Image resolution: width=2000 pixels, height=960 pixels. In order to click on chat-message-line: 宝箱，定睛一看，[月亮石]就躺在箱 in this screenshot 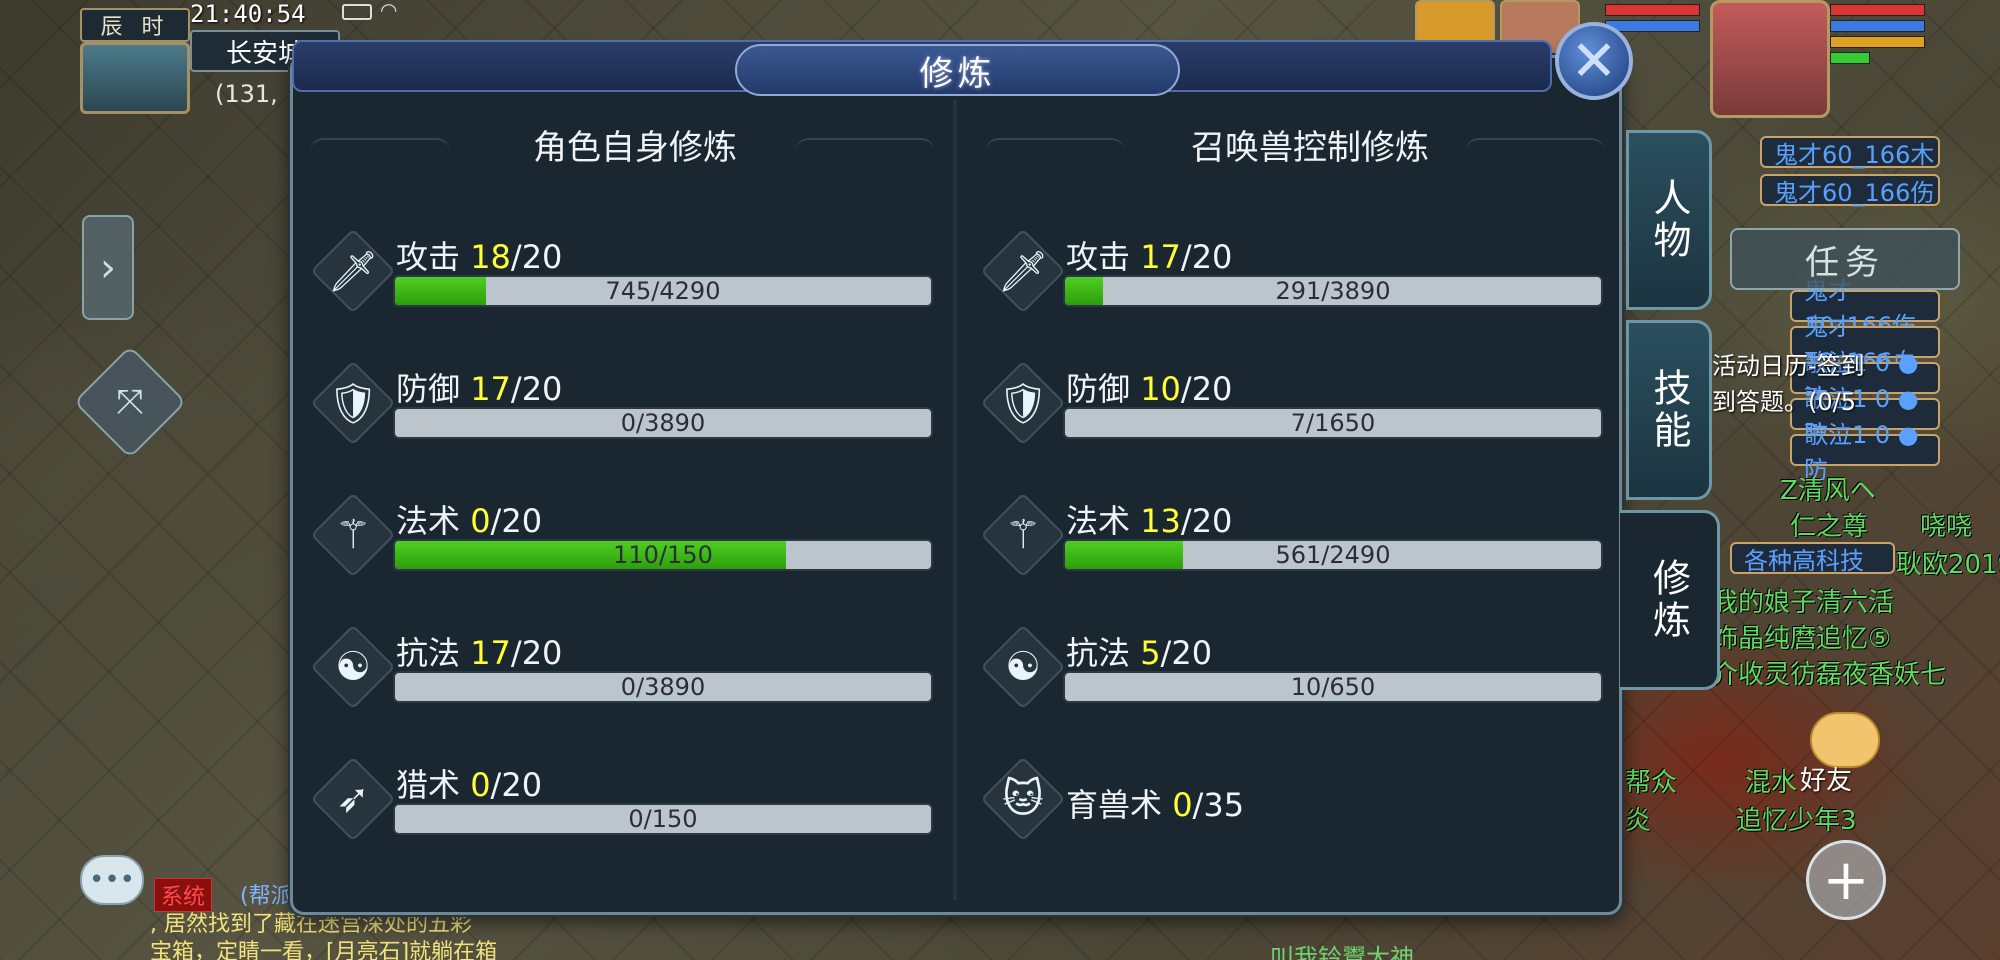, I will do `click(324, 950)`.